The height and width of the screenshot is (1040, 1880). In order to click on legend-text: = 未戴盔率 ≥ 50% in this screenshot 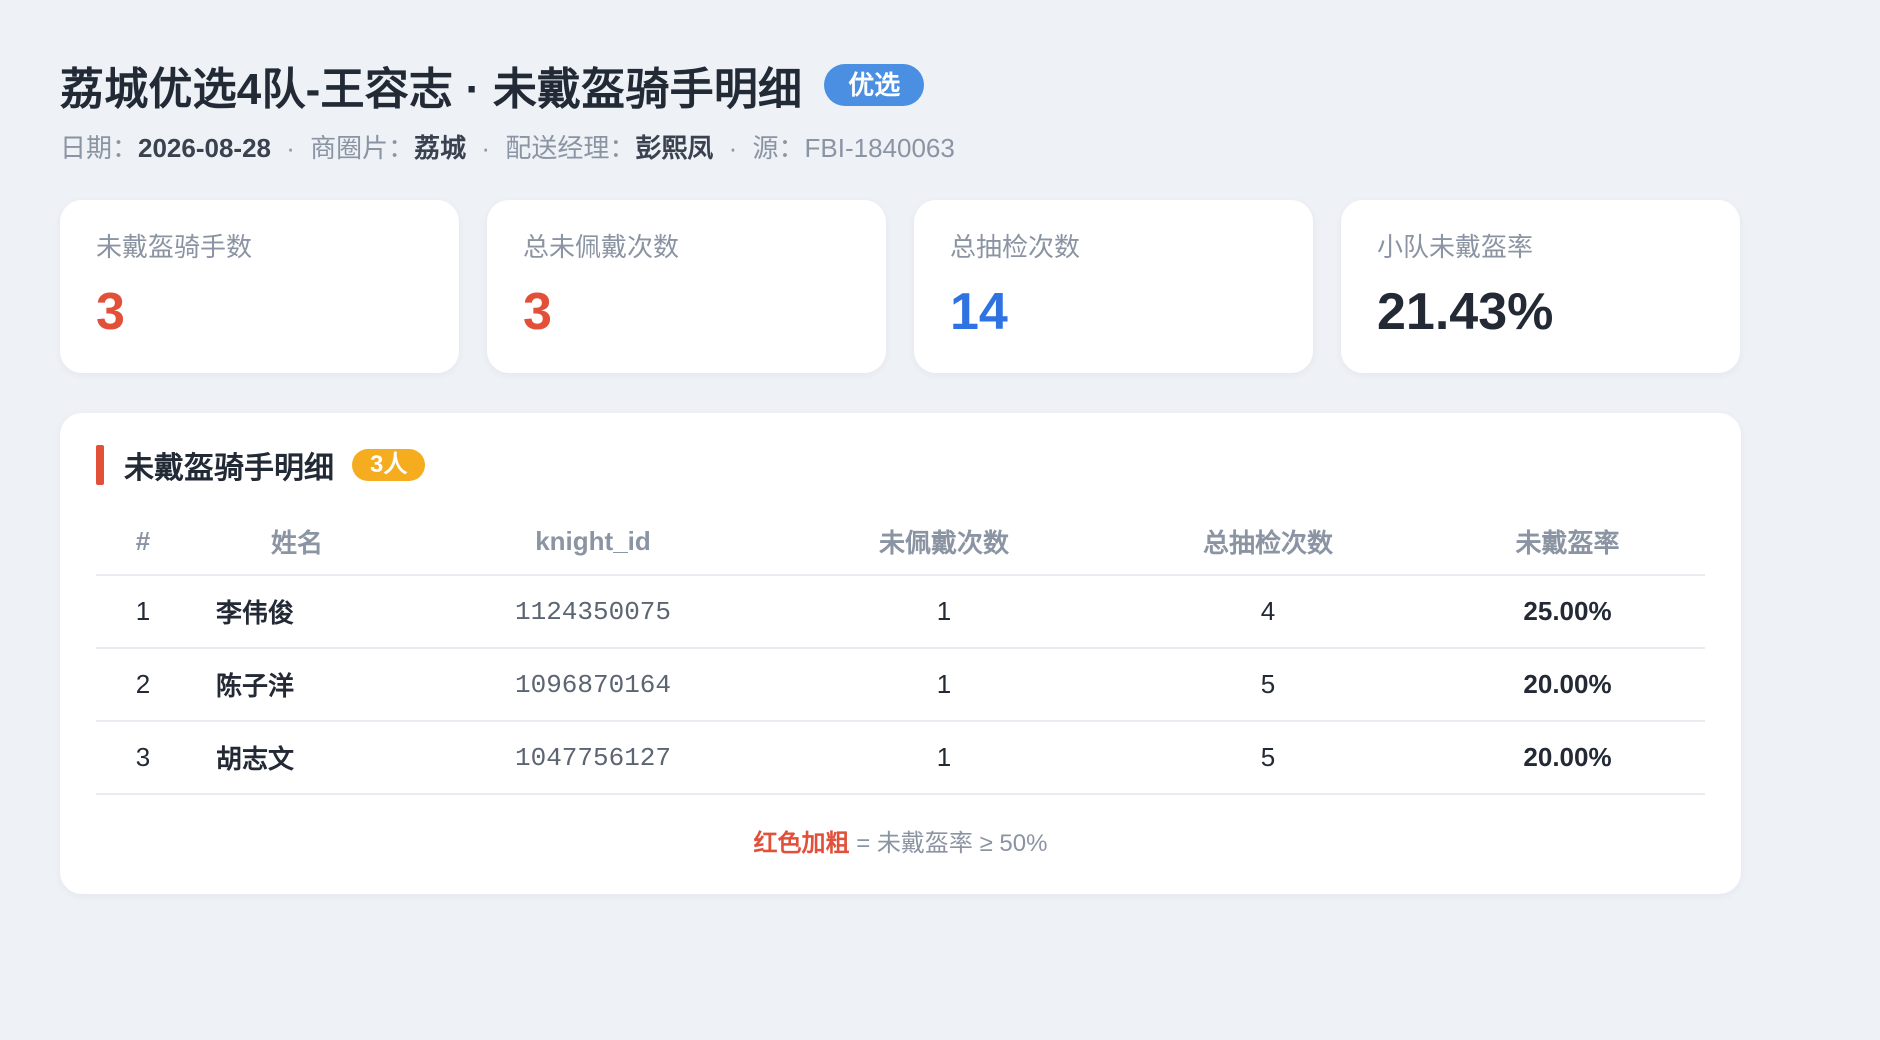, I will do `click(948, 843)`.